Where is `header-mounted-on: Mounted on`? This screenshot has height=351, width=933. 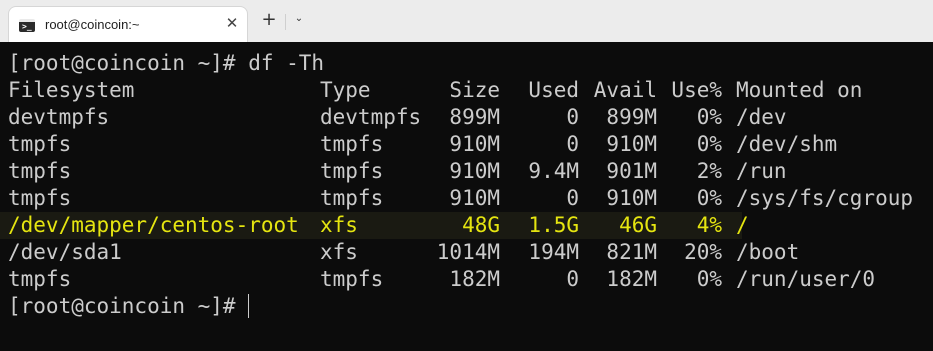 header-mounted-on: Mounted on is located at coordinates (799, 90).